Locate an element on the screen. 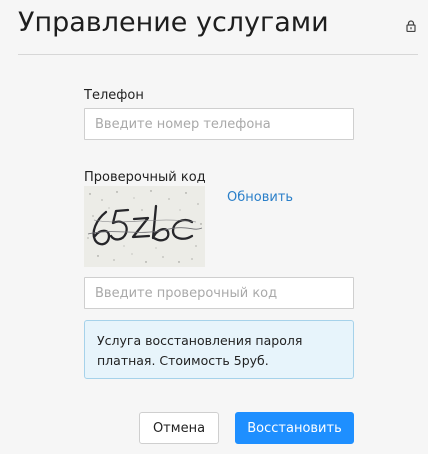  phone-label: Телефон is located at coordinates (114, 95).